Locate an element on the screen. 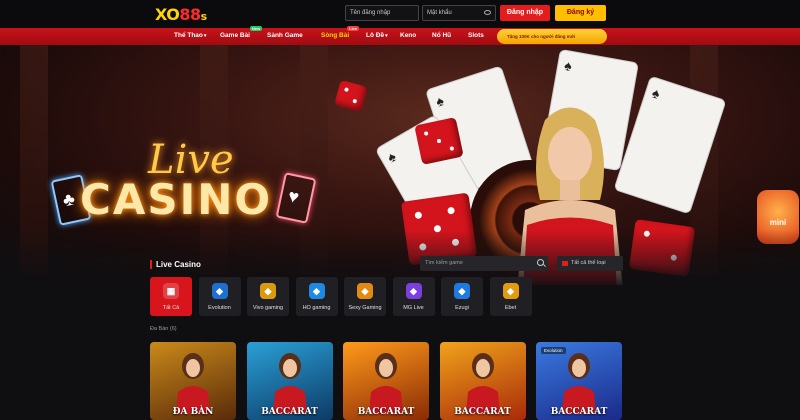 Image resolution: width=800 pixels, height=420 pixels. search-input: Tìm kiếm game is located at coordinates (484, 263).